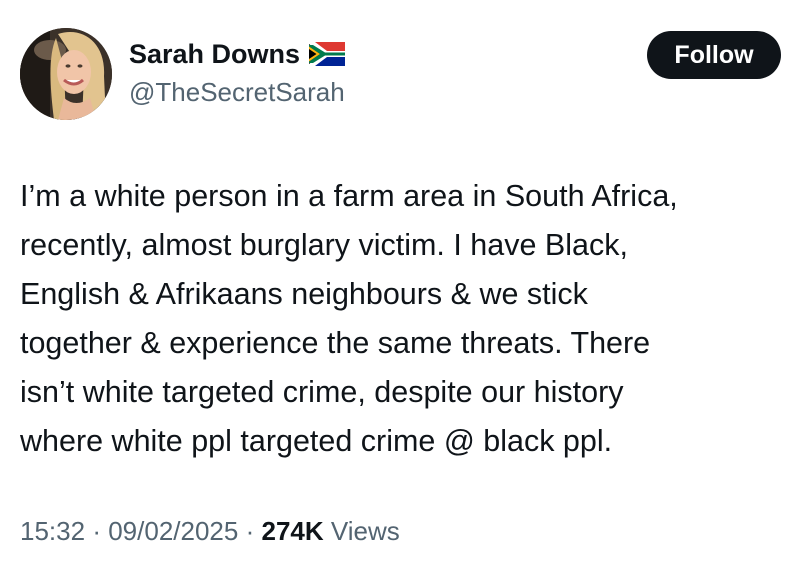 This screenshot has height=573, width=800. I want to click on tweet-meta: 15:32 · 09/02/2025 · 274K Views, so click(210, 531).